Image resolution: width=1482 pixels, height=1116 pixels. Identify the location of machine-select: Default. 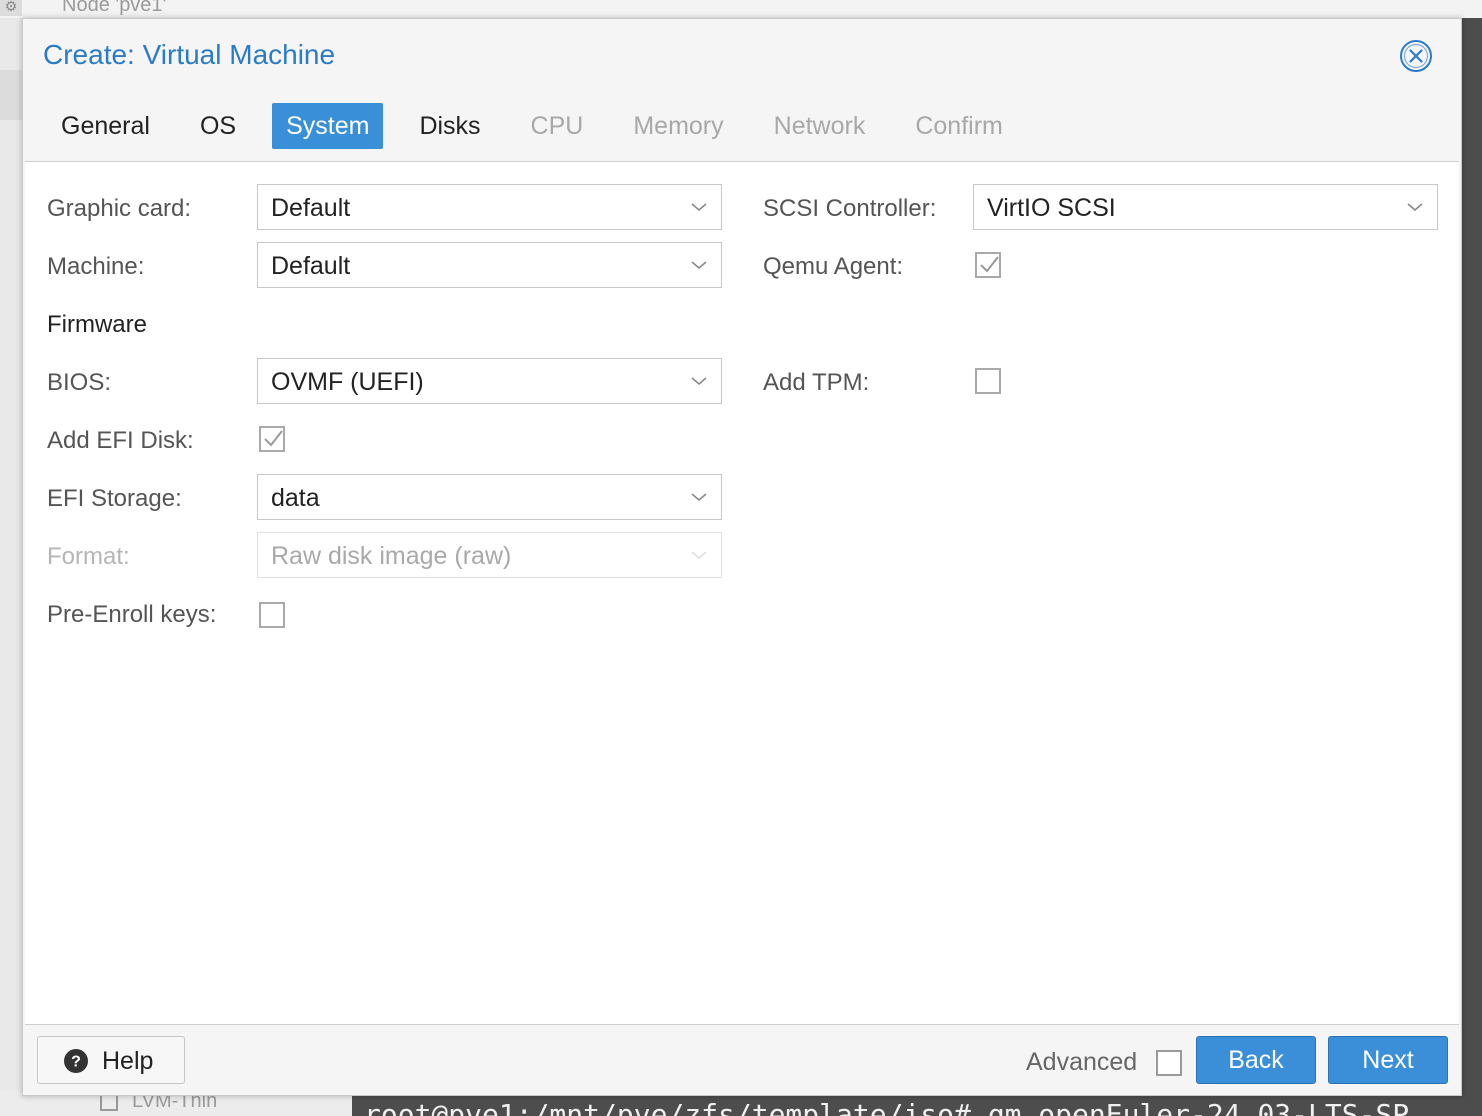
(489, 265).